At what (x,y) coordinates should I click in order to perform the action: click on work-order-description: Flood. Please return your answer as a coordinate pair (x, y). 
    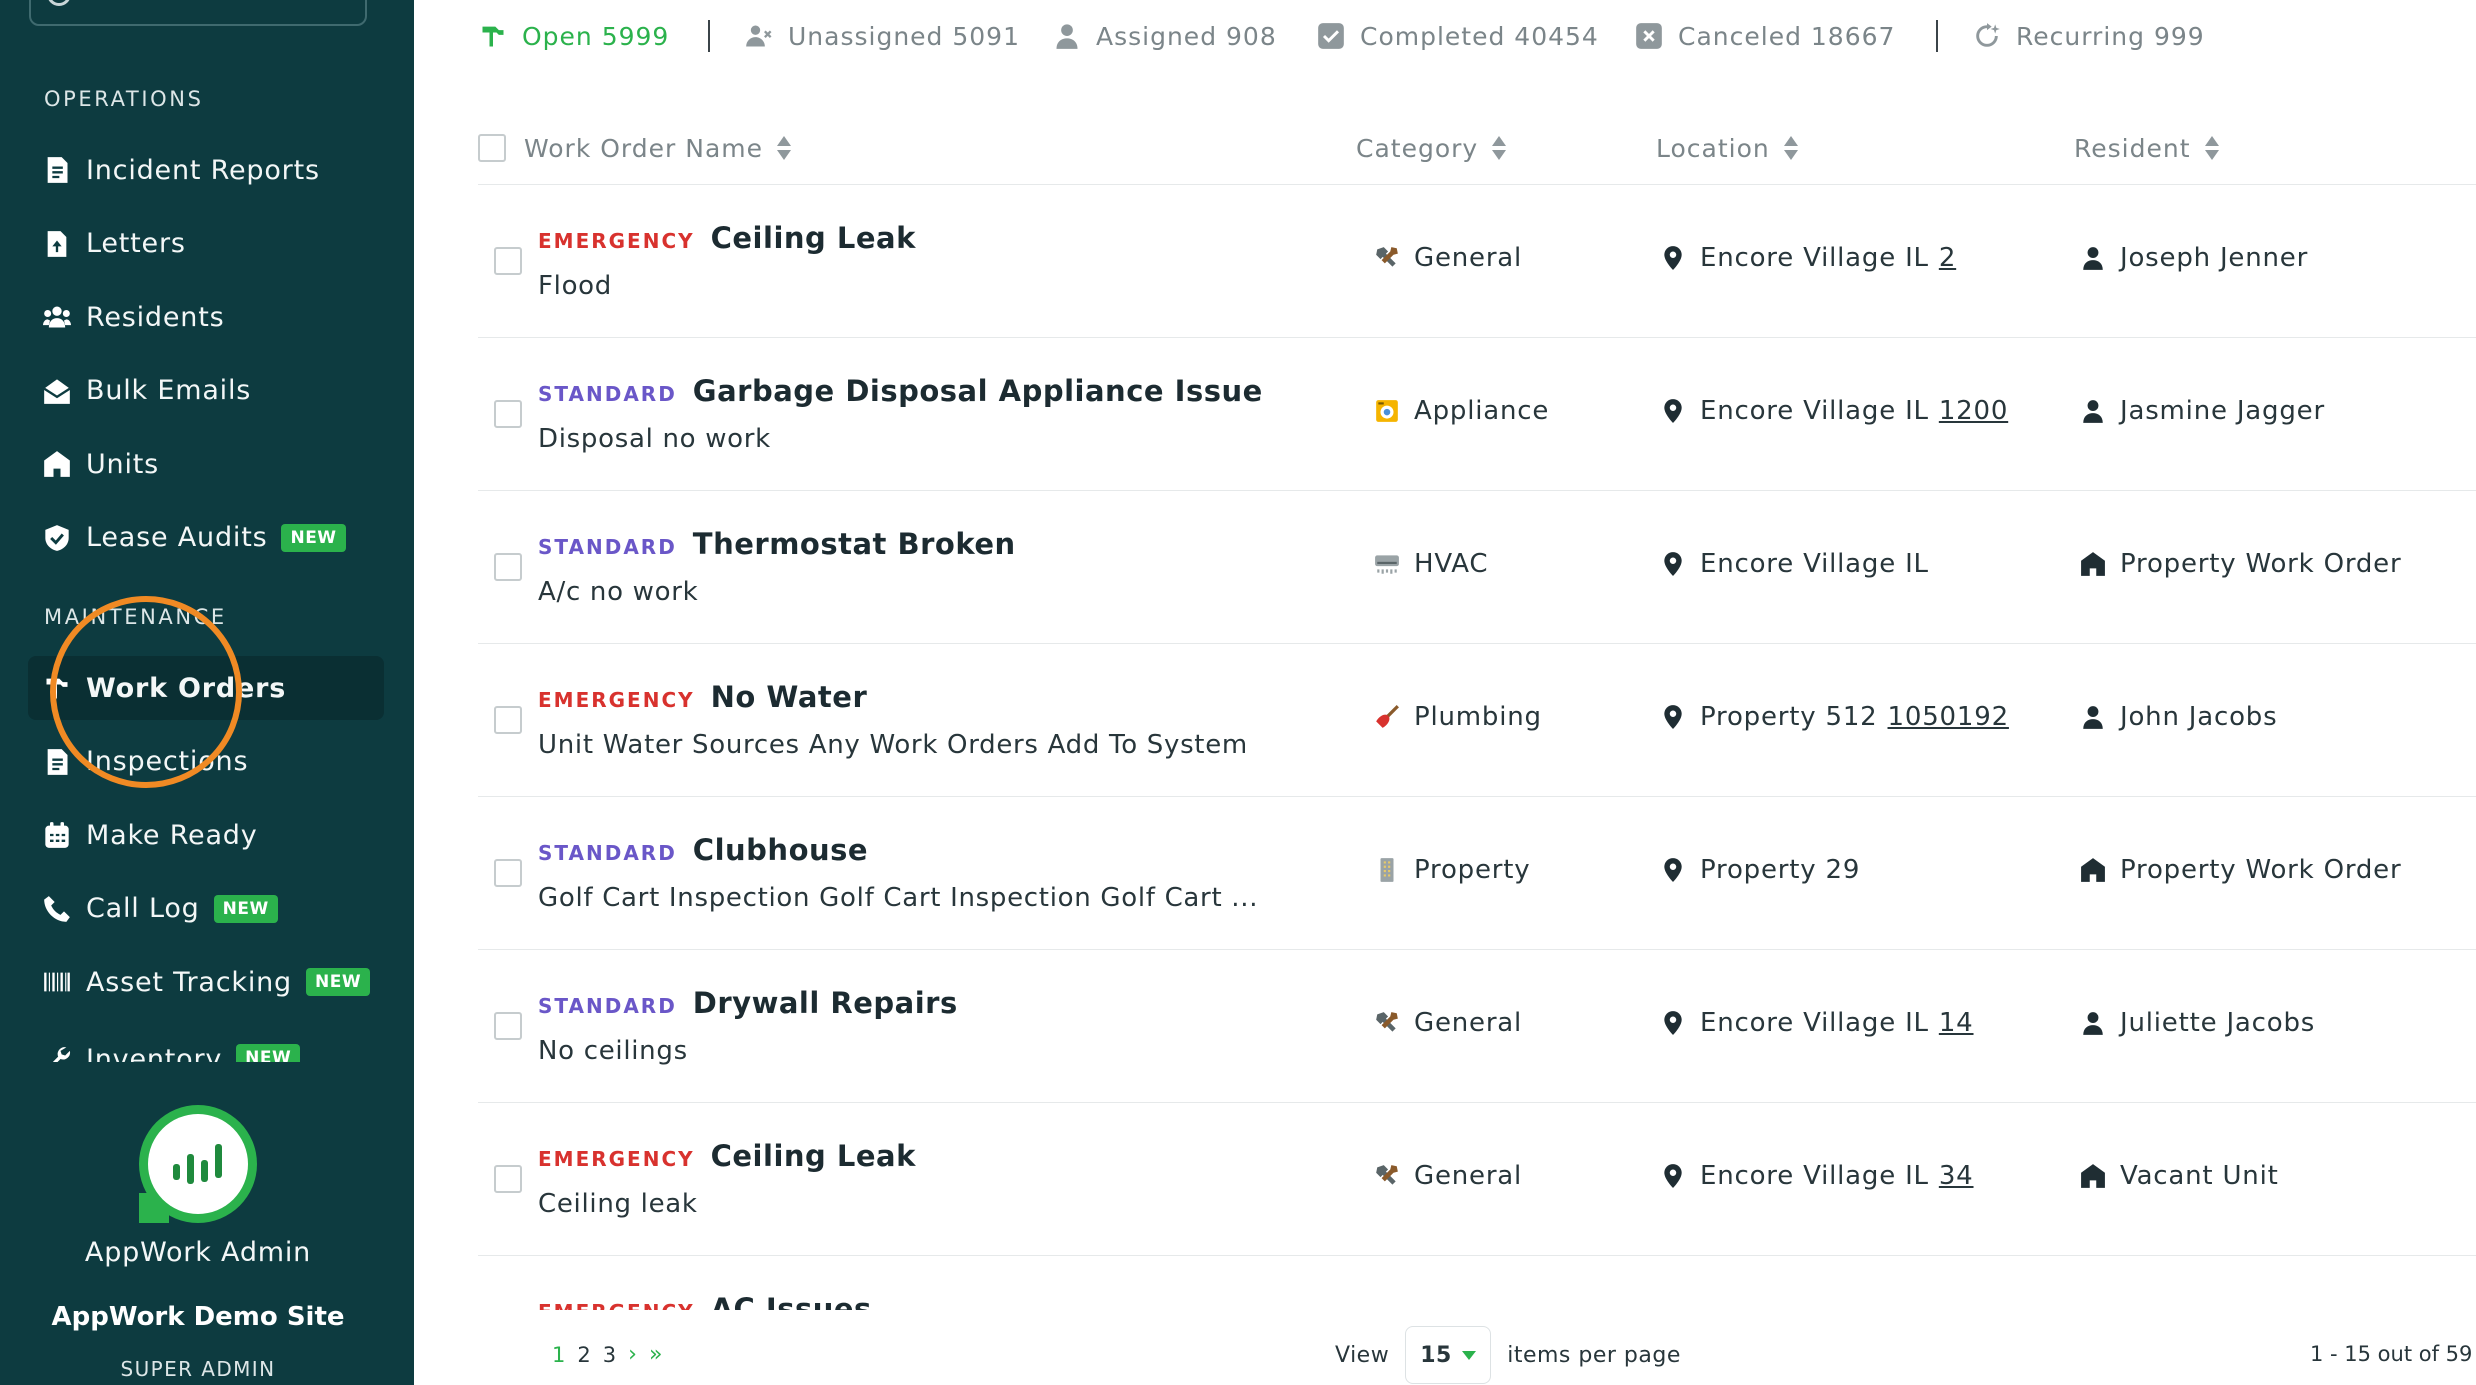
    Looking at the image, I should click on (575, 286).